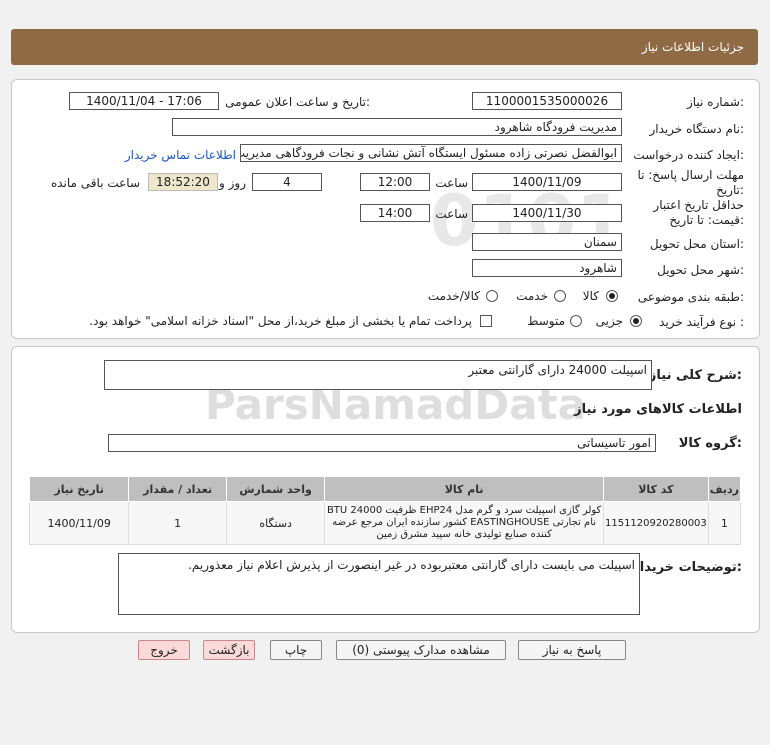 The image size is (770, 745). Describe the element at coordinates (692, 47) in the screenshot. I see `page-title: جزئیات اطلاعات نیاز` at that location.